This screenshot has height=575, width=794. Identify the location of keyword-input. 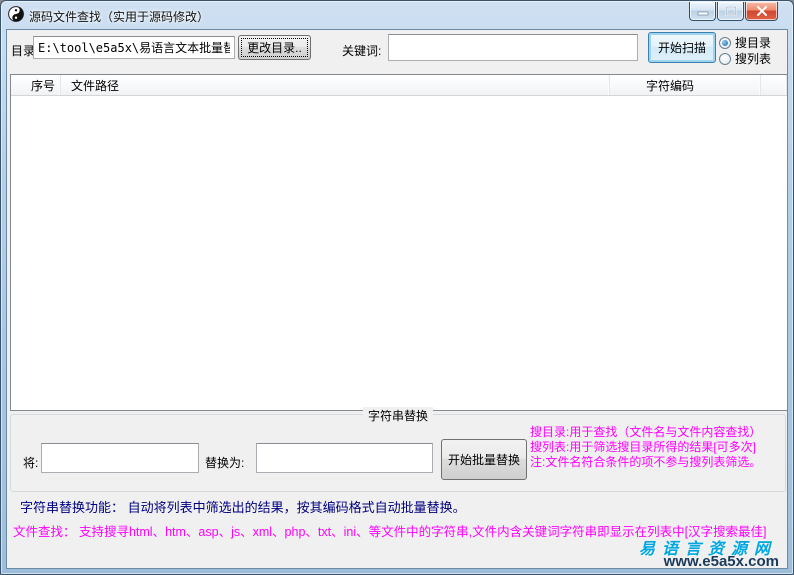
(513, 47).